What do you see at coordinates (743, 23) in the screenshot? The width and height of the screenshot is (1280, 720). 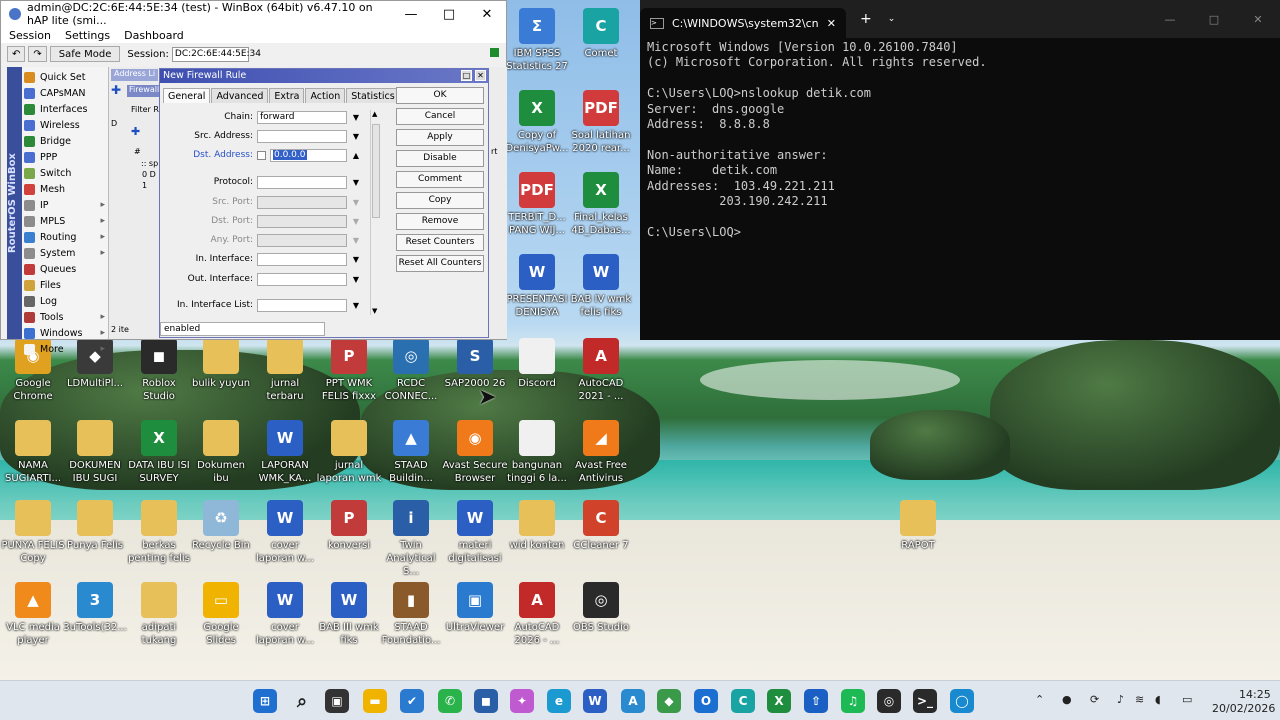 I see `terminal-tab: > C:\WINDOWS\system32\cn ✕` at bounding box center [743, 23].